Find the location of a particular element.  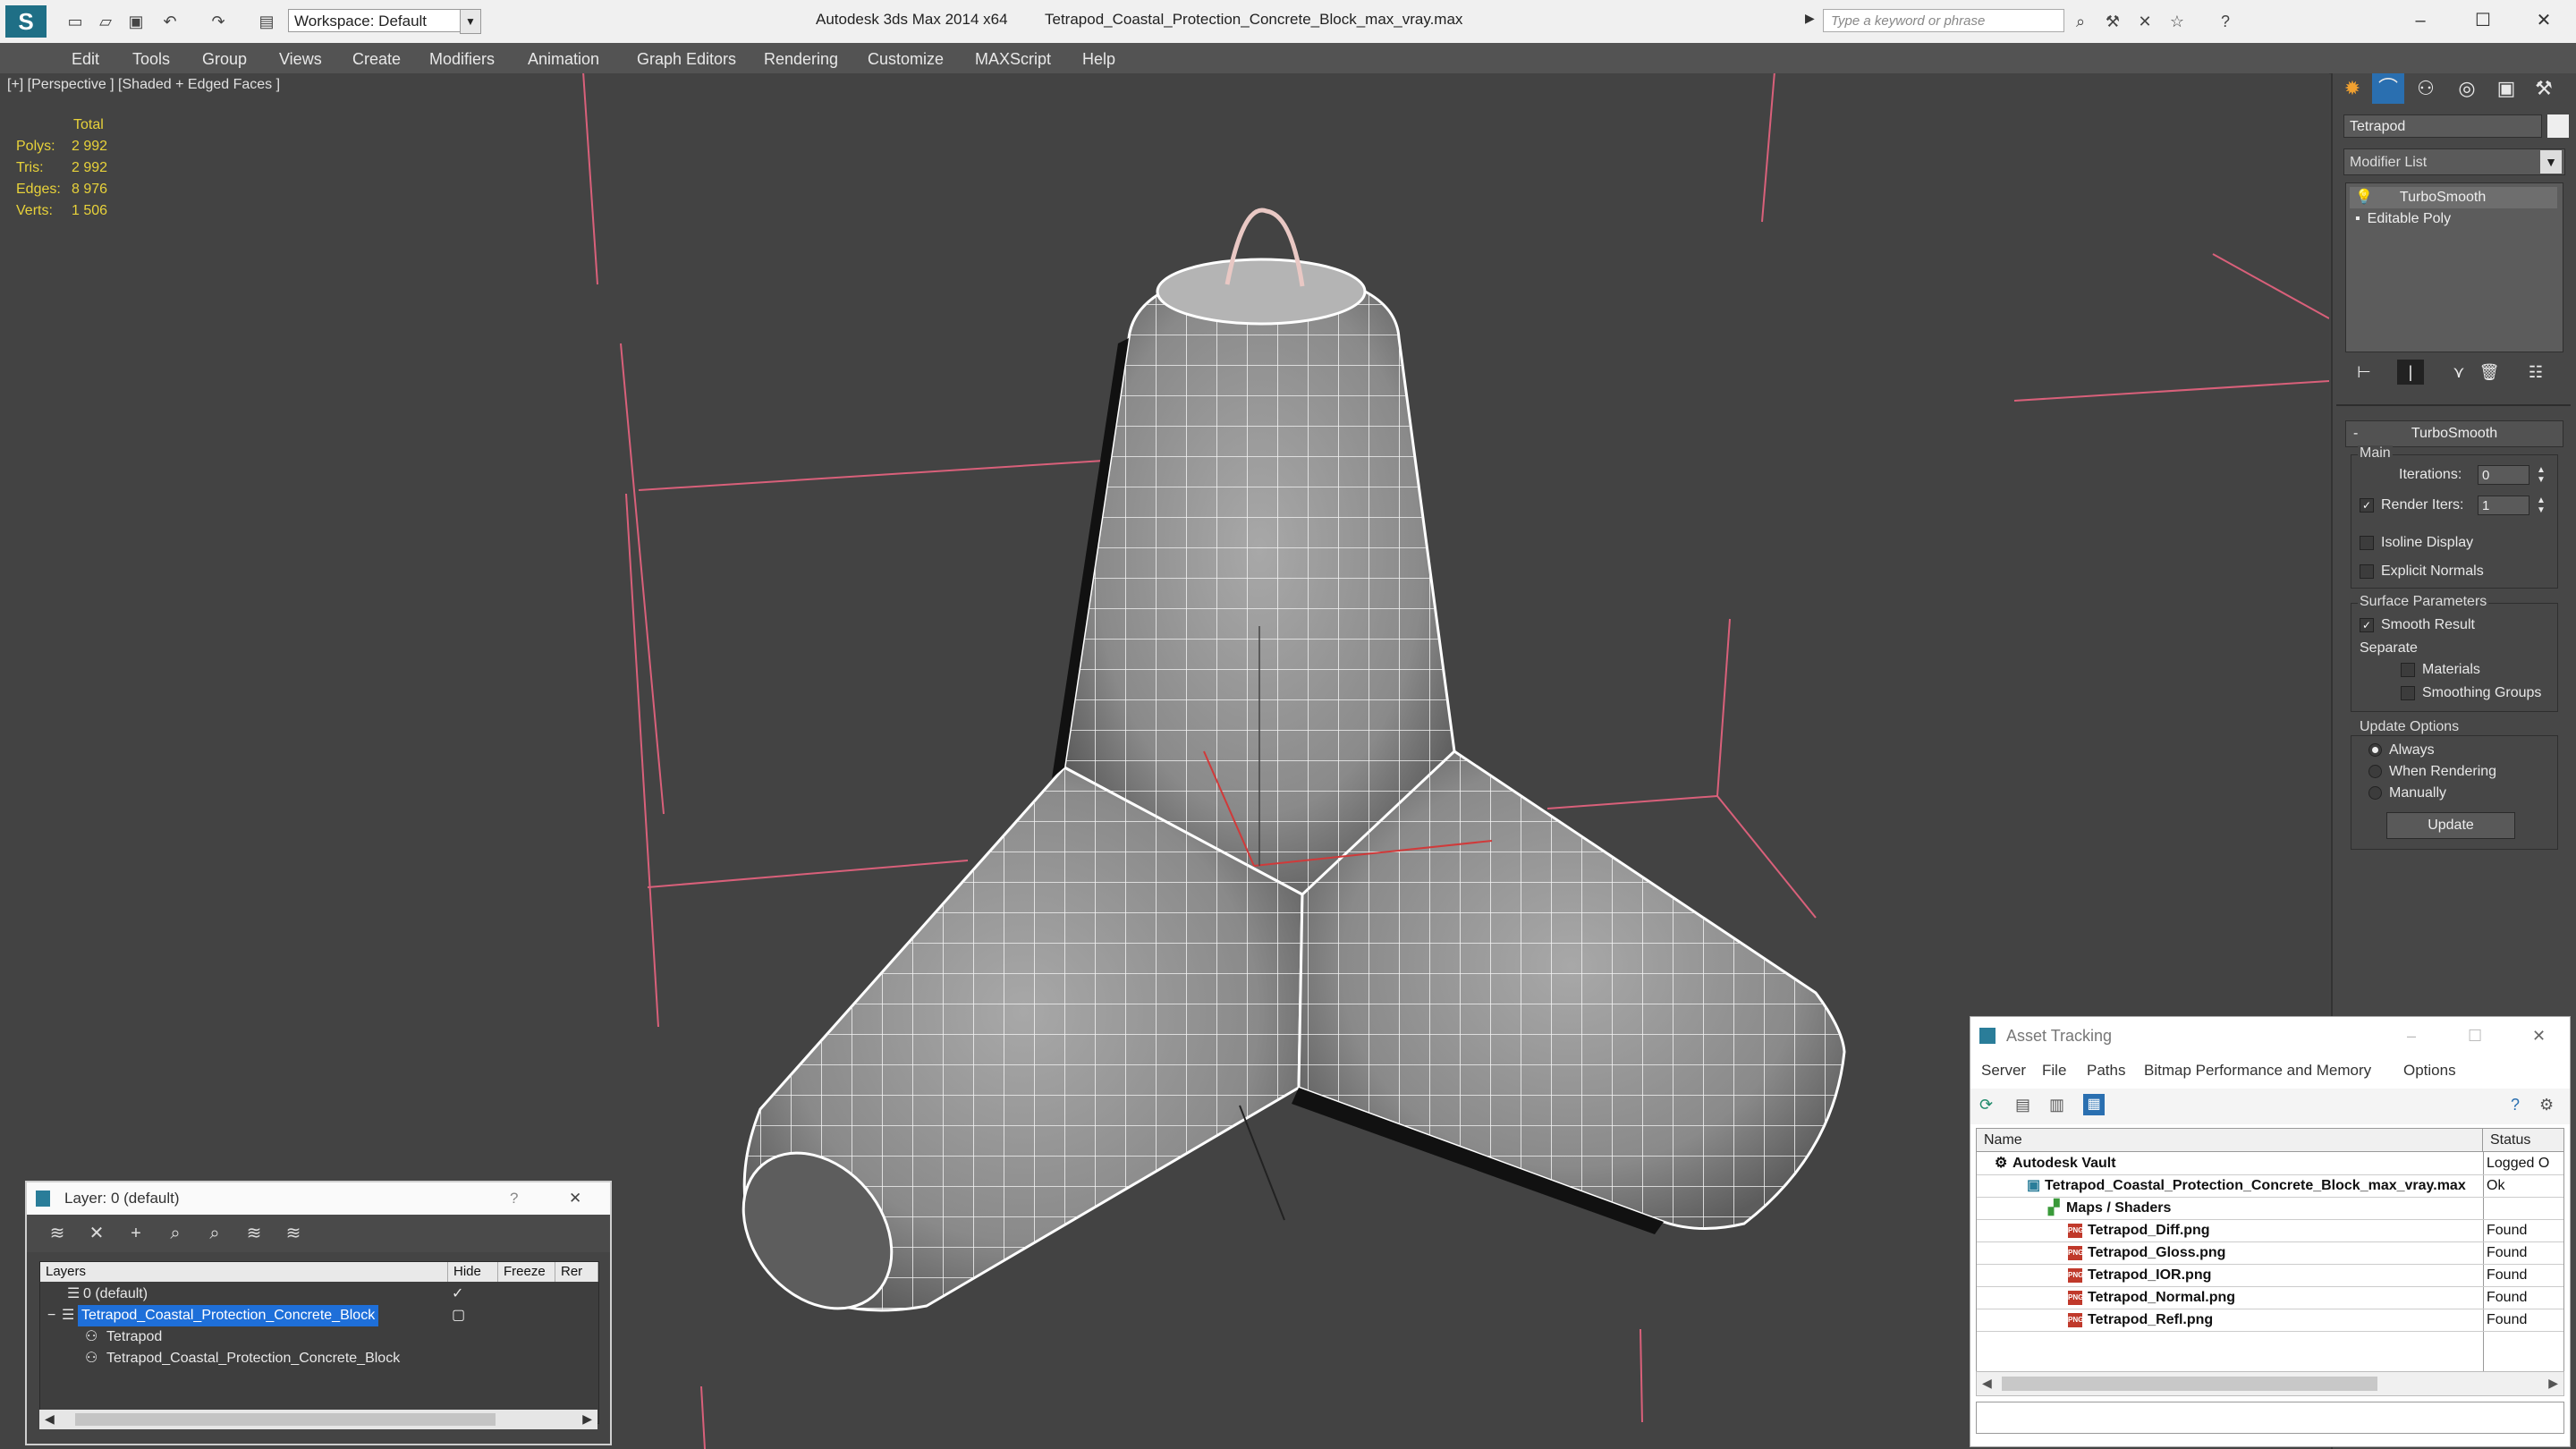

chevron-down-icon: ▼ is located at coordinates (2551, 162).